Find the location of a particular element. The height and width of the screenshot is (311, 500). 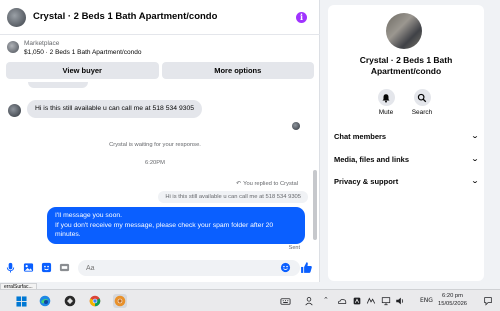

avatar is located at coordinates (16, 17).